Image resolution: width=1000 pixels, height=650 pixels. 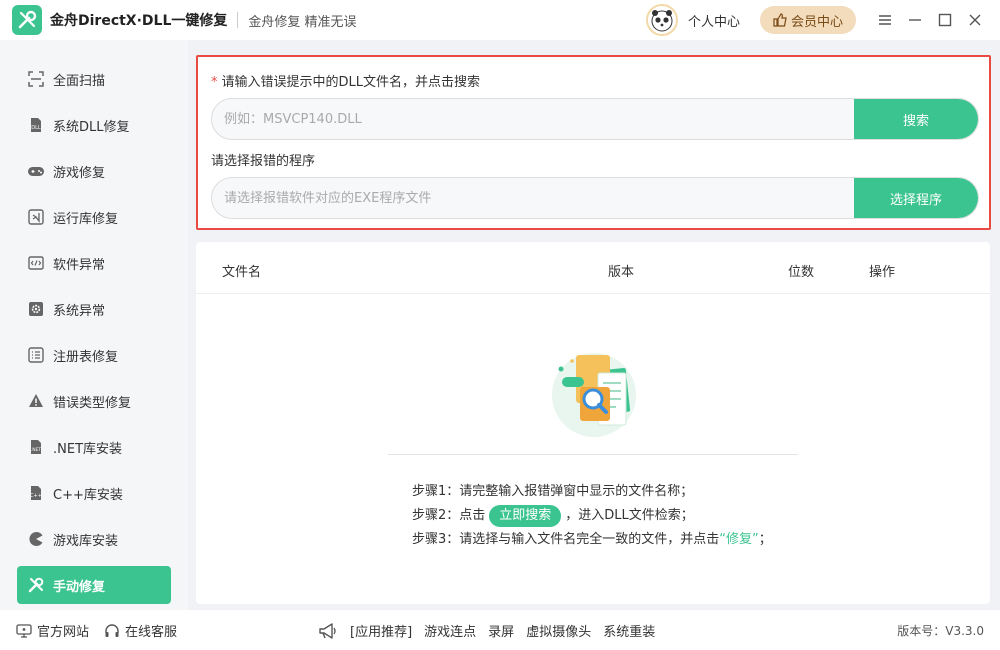 What do you see at coordinates (714, 20) in the screenshot?
I see `personal-center-link: 个人中心` at bounding box center [714, 20].